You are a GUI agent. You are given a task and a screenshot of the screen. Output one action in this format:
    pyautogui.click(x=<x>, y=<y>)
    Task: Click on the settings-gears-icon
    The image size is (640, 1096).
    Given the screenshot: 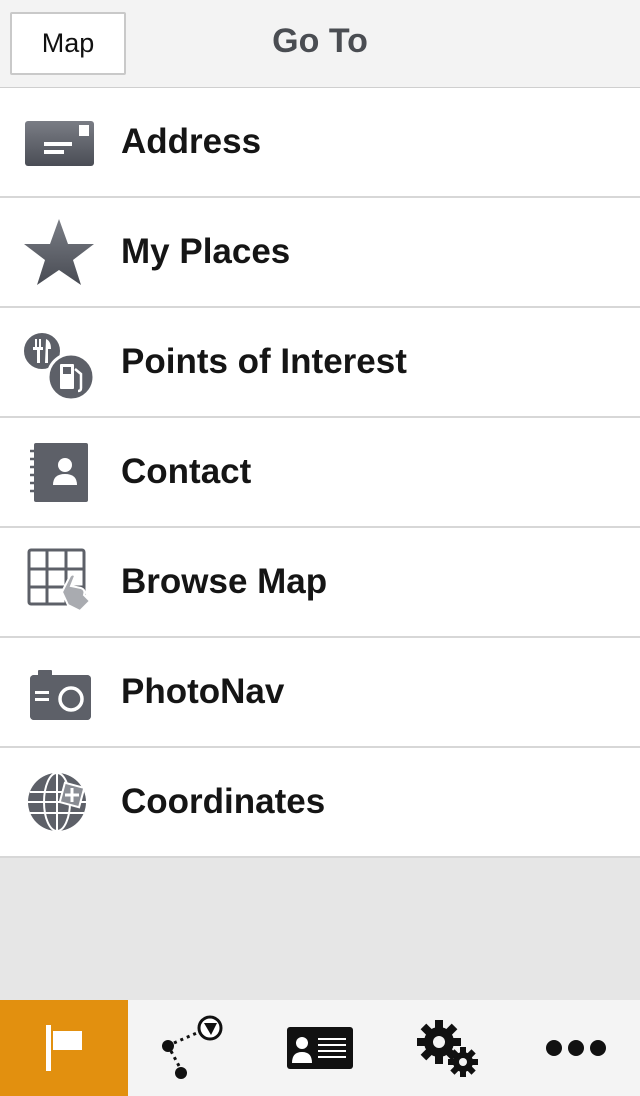 What is the action you would take?
    pyautogui.click(x=447, y=1048)
    